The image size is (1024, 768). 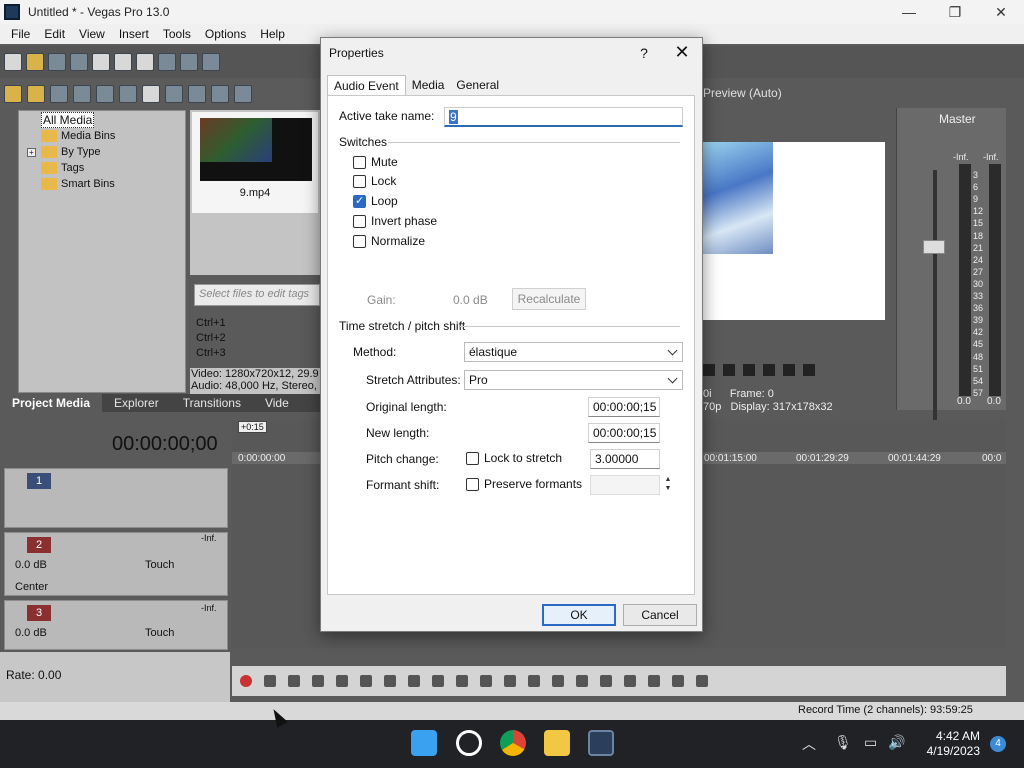 I want to click on vegas-taskbar-icon, so click(x=601, y=743).